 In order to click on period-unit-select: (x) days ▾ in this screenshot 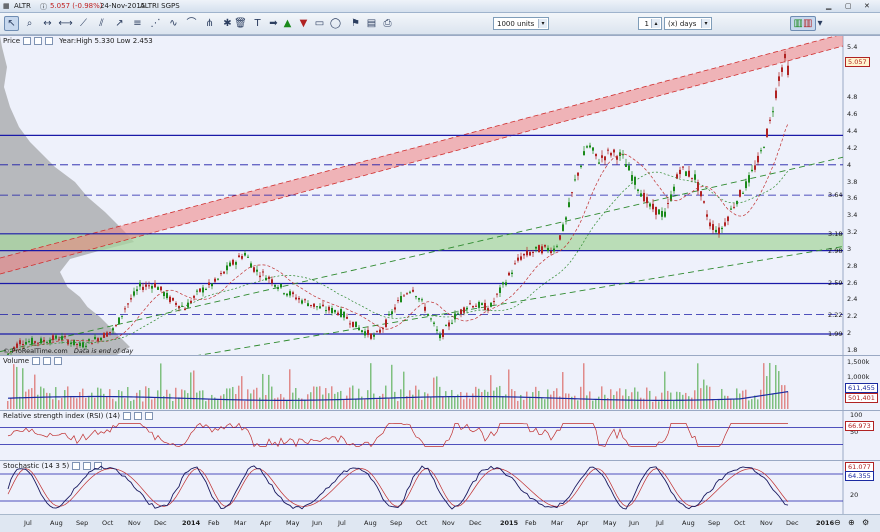, I will do `click(688, 23)`.